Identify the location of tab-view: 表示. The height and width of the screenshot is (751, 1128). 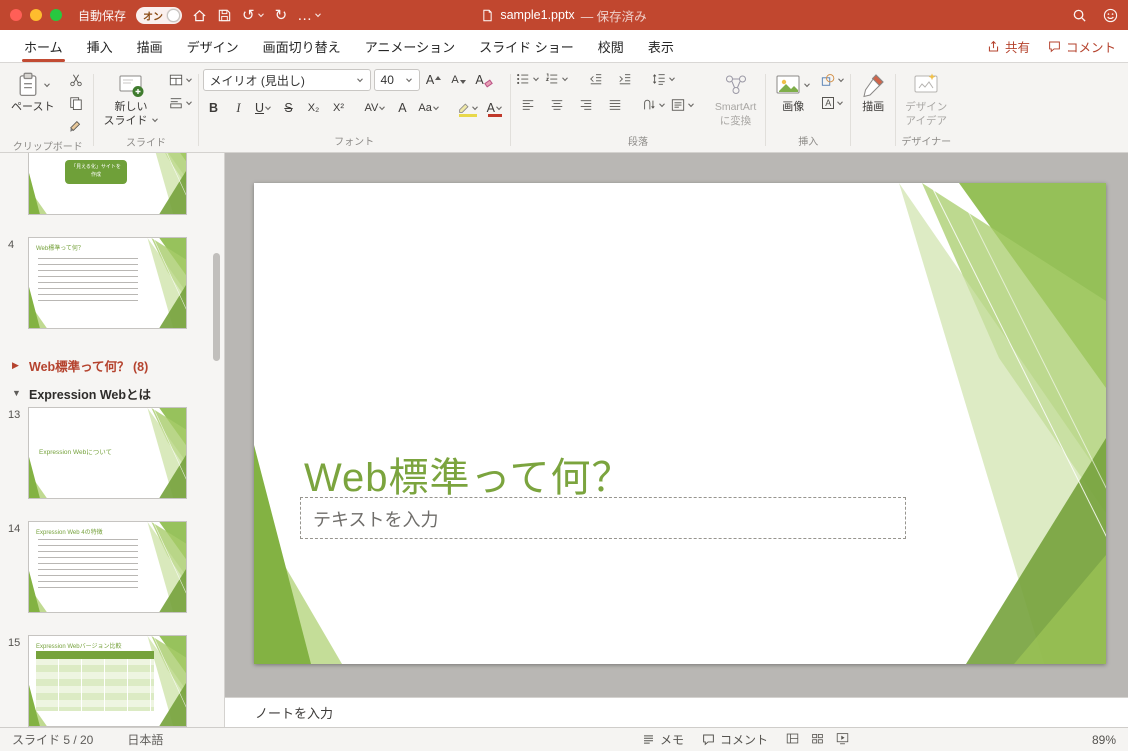
(661, 46).